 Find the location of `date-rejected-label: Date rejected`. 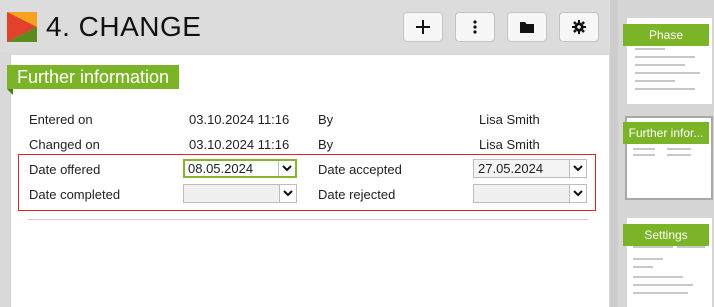

date-rejected-label: Date rejected is located at coordinates (357, 194).